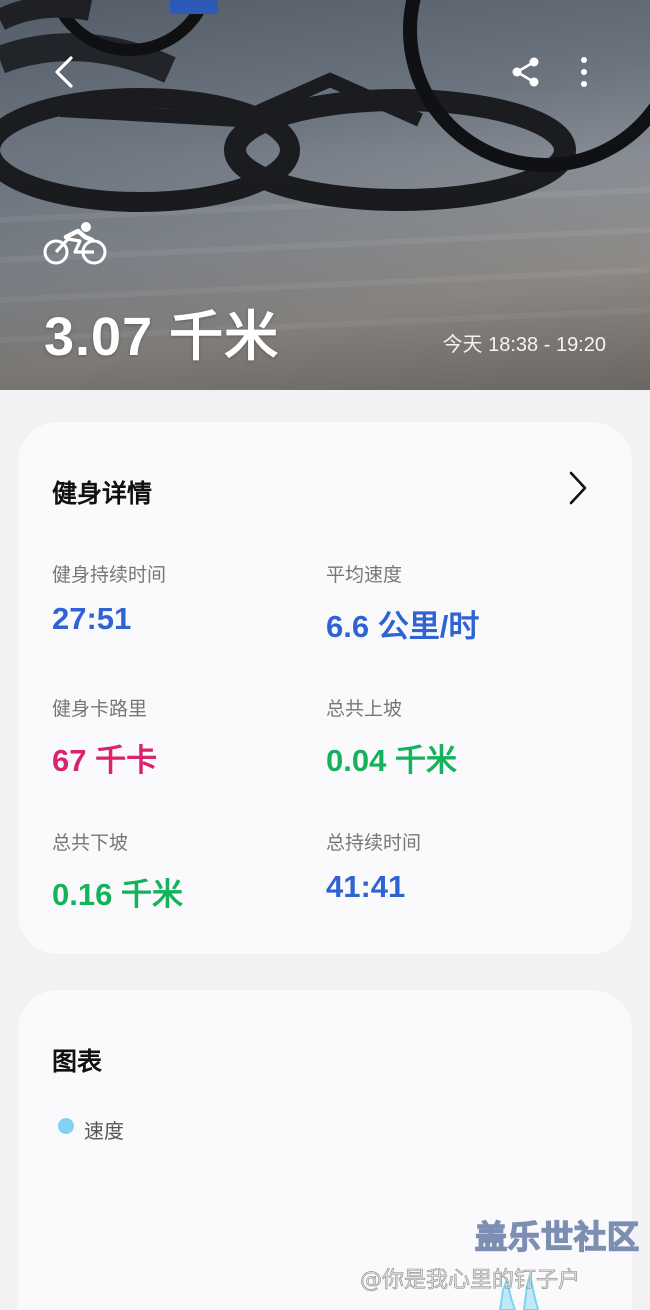  What do you see at coordinates (557, 1237) in the screenshot?
I see `watermark-title: 盖乐世社区` at bounding box center [557, 1237].